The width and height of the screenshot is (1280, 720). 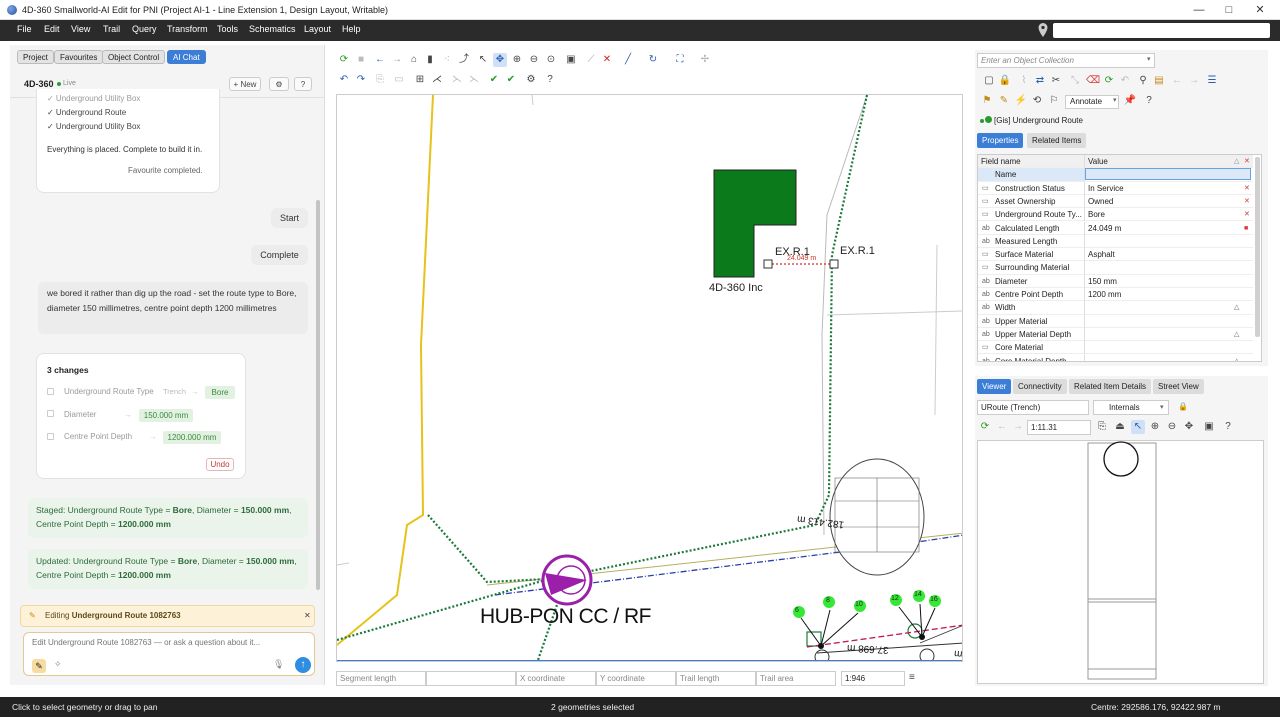 What do you see at coordinates (278, 664) in the screenshot?
I see `microphone-icon: 🎙` at bounding box center [278, 664].